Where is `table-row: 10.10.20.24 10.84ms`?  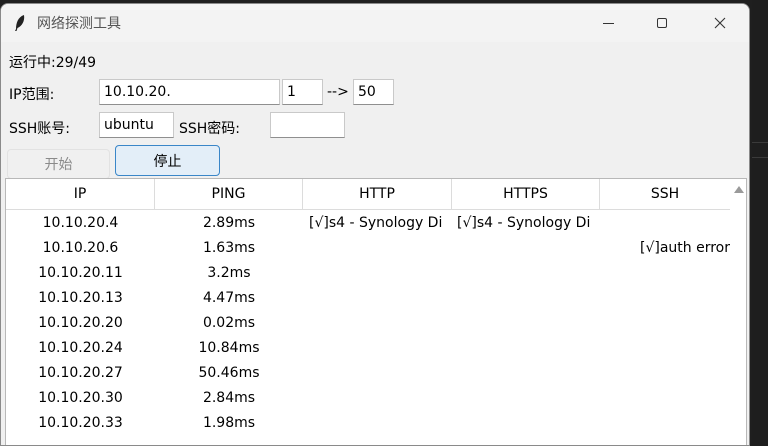
table-row: 10.10.20.24 10.84ms is located at coordinates (368, 348).